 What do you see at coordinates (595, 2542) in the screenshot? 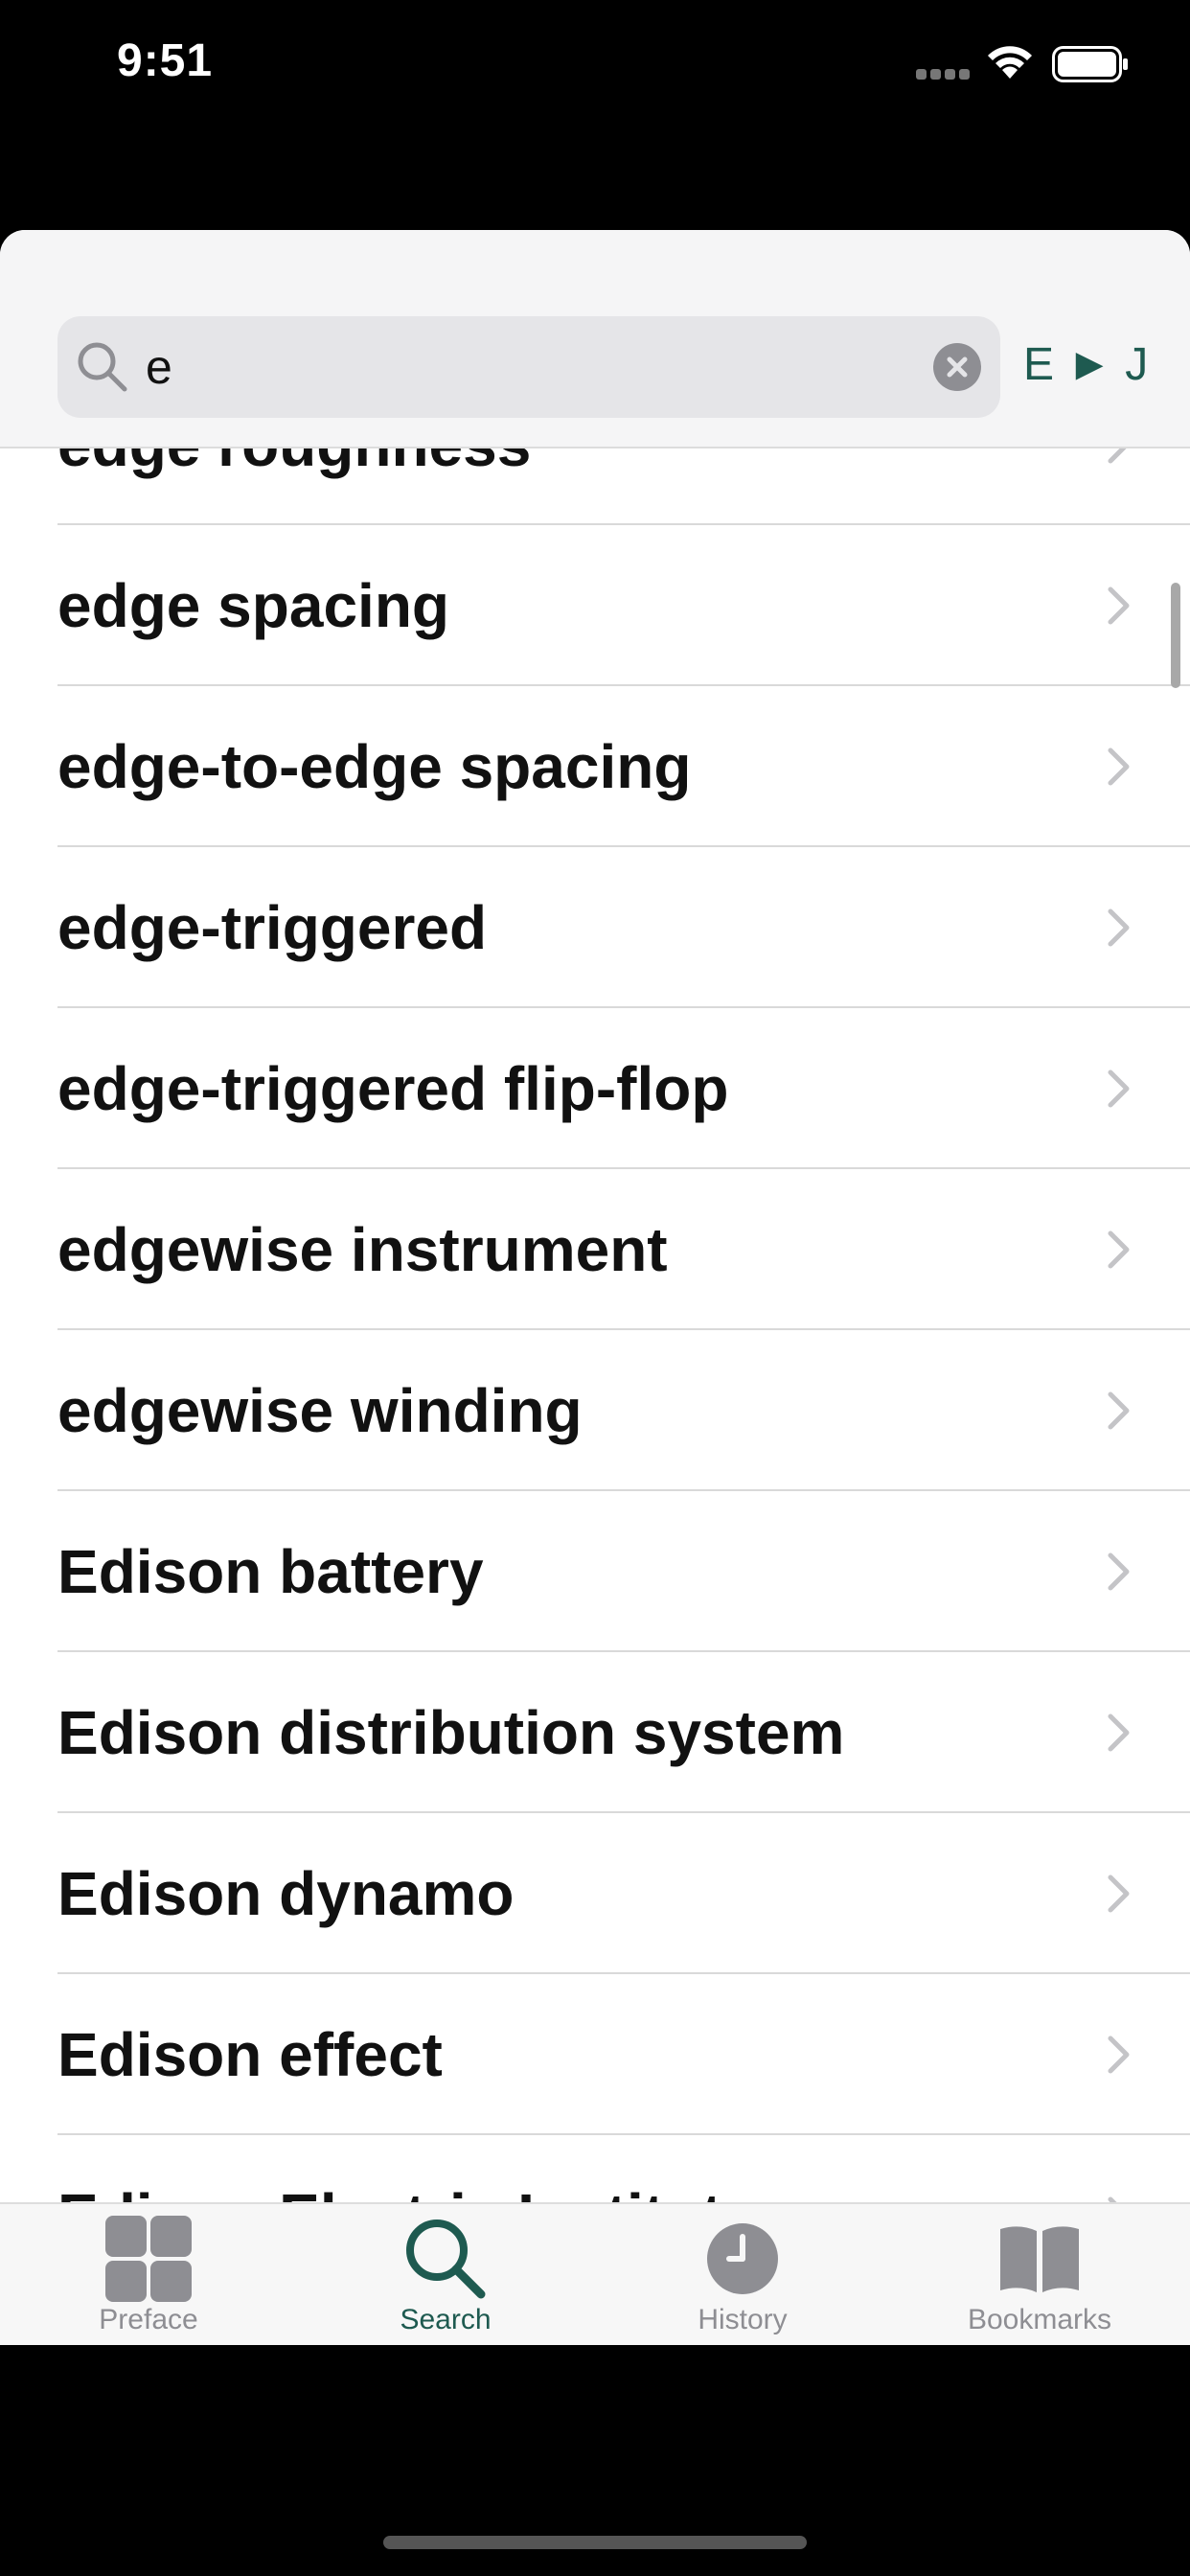
I see `home-indicator` at bounding box center [595, 2542].